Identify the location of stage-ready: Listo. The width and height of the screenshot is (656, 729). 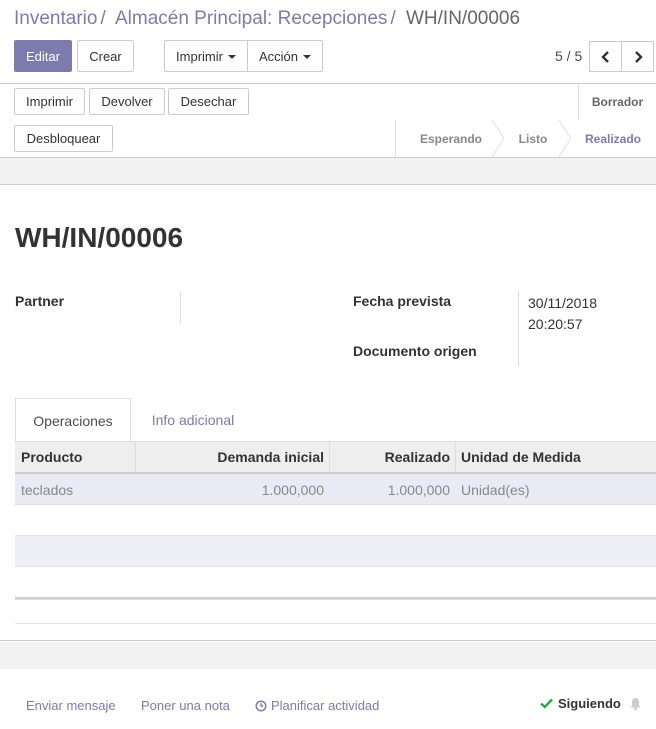
(533, 138).